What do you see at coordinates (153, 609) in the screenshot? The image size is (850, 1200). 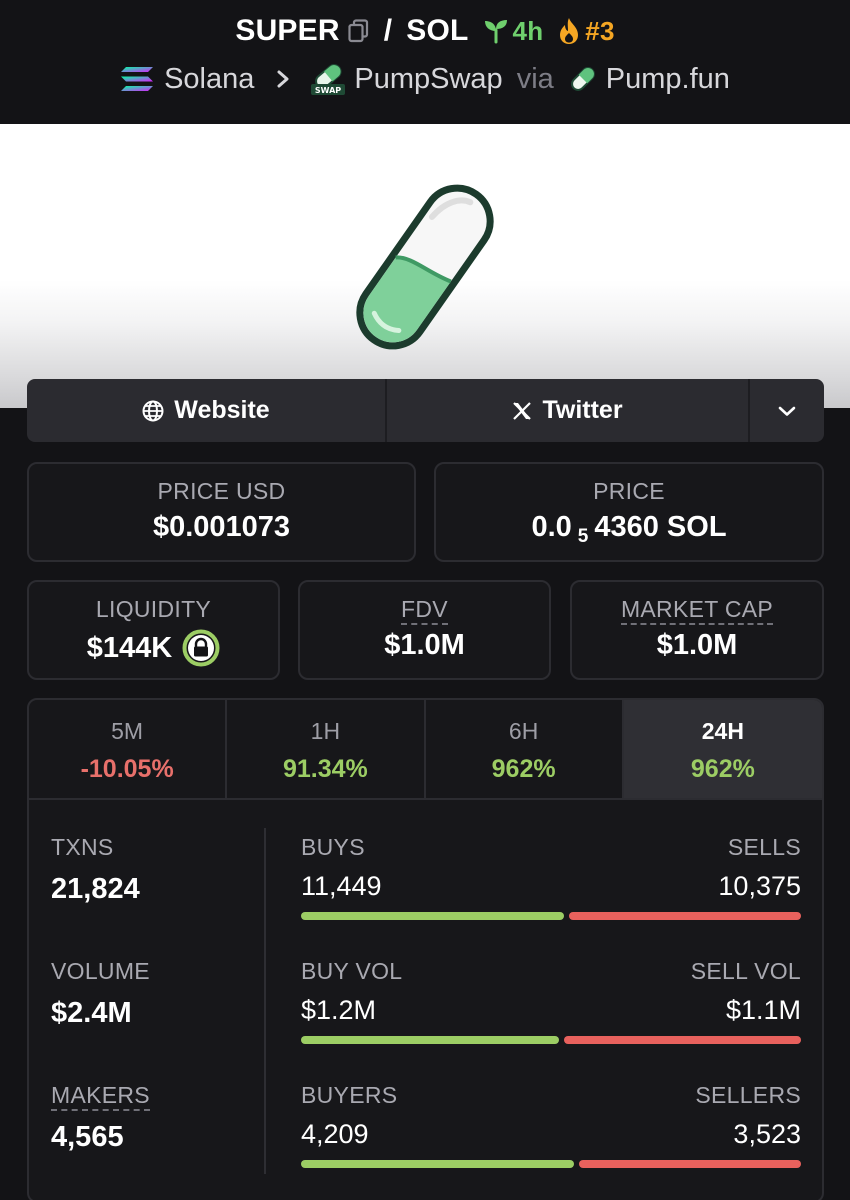 I see `liquidity-label: LIQUIDITY` at bounding box center [153, 609].